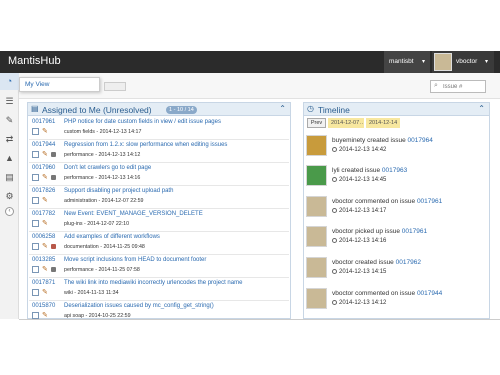 This screenshot has height=375, width=500. I want to click on issue-summary-link: Add examples of different workflows, so click(112, 237).